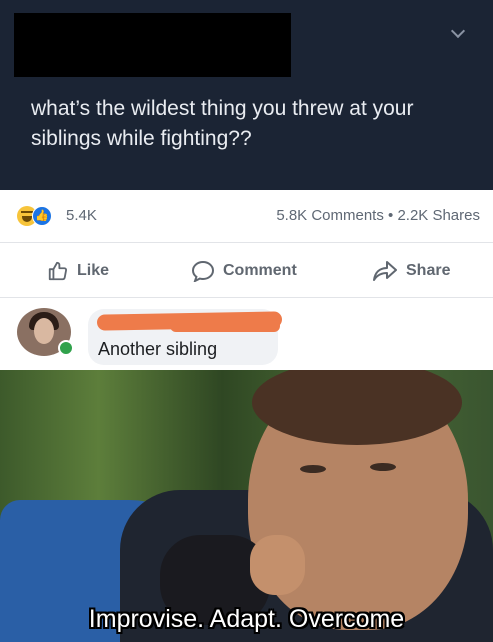 The image size is (493, 642). What do you see at coordinates (66, 348) in the screenshot?
I see `online-status-dot` at bounding box center [66, 348].